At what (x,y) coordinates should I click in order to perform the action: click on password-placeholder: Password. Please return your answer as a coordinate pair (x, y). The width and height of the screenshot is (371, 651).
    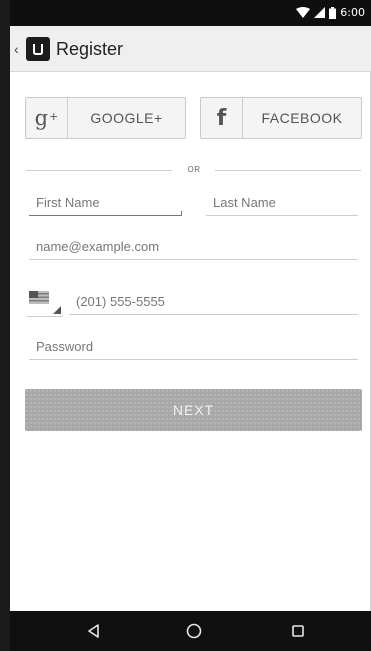
    Looking at the image, I should click on (65, 346).